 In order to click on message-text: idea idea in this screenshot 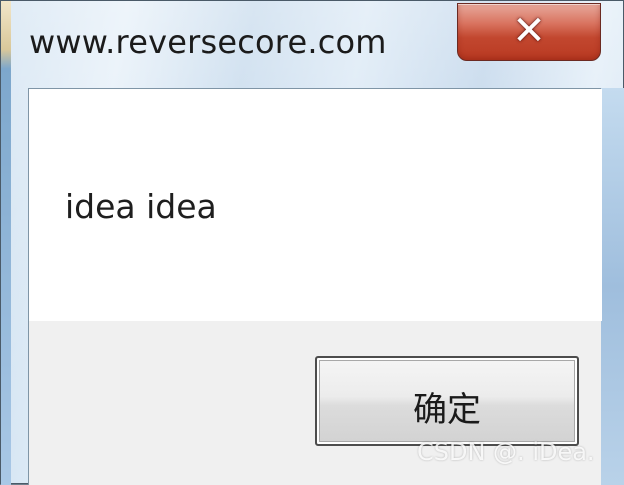, I will do `click(141, 206)`.